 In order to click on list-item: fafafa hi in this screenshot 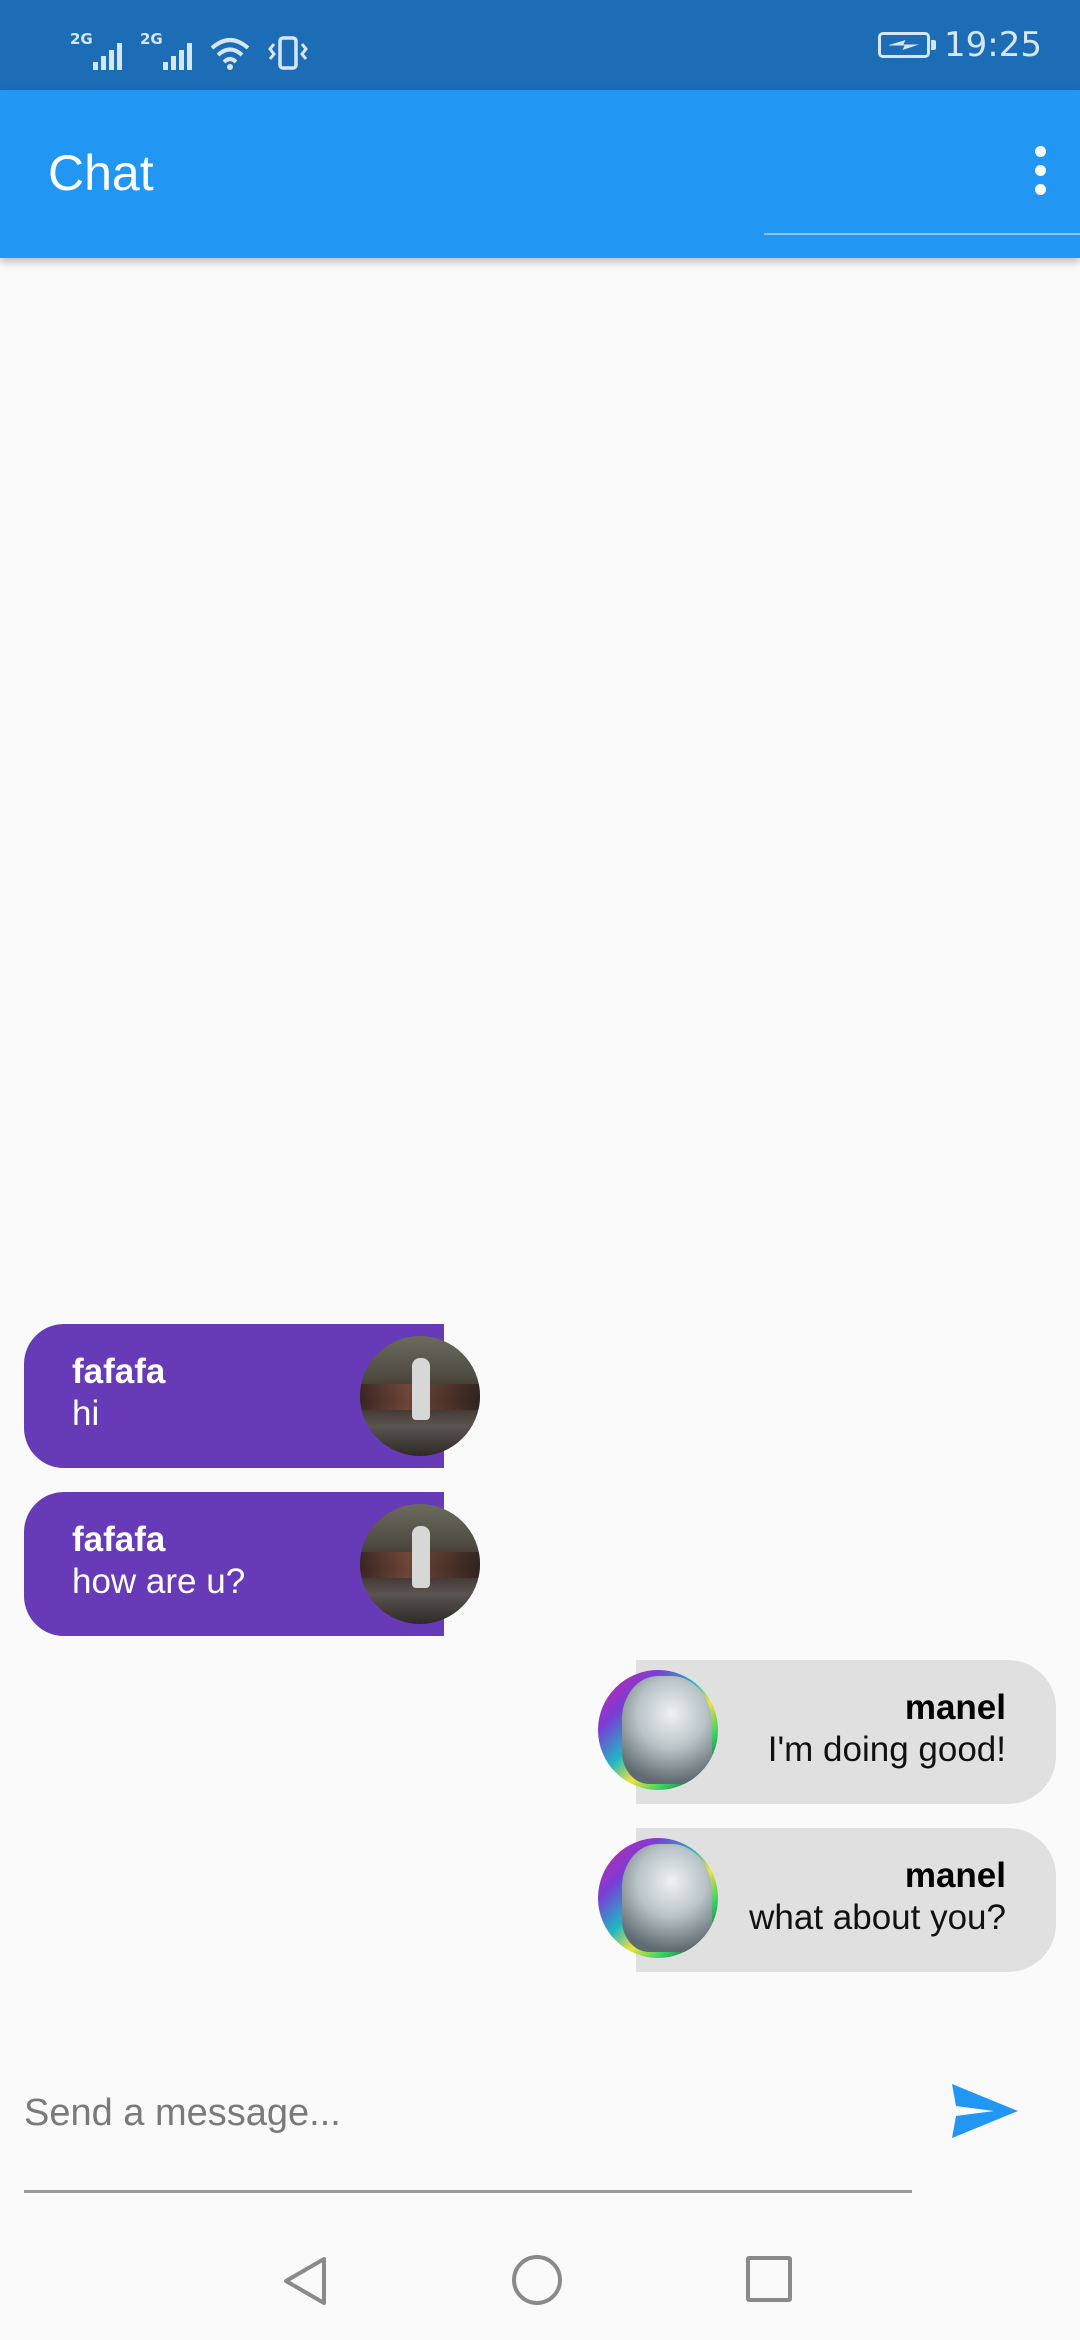, I will do `click(540, 1396)`.